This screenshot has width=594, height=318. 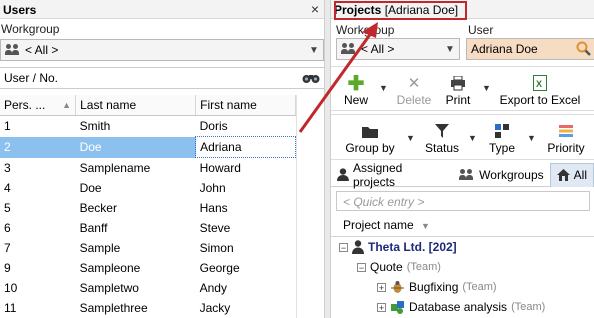 What do you see at coordinates (338, 77) in the screenshot?
I see `annotation-arrow` at bounding box center [338, 77].